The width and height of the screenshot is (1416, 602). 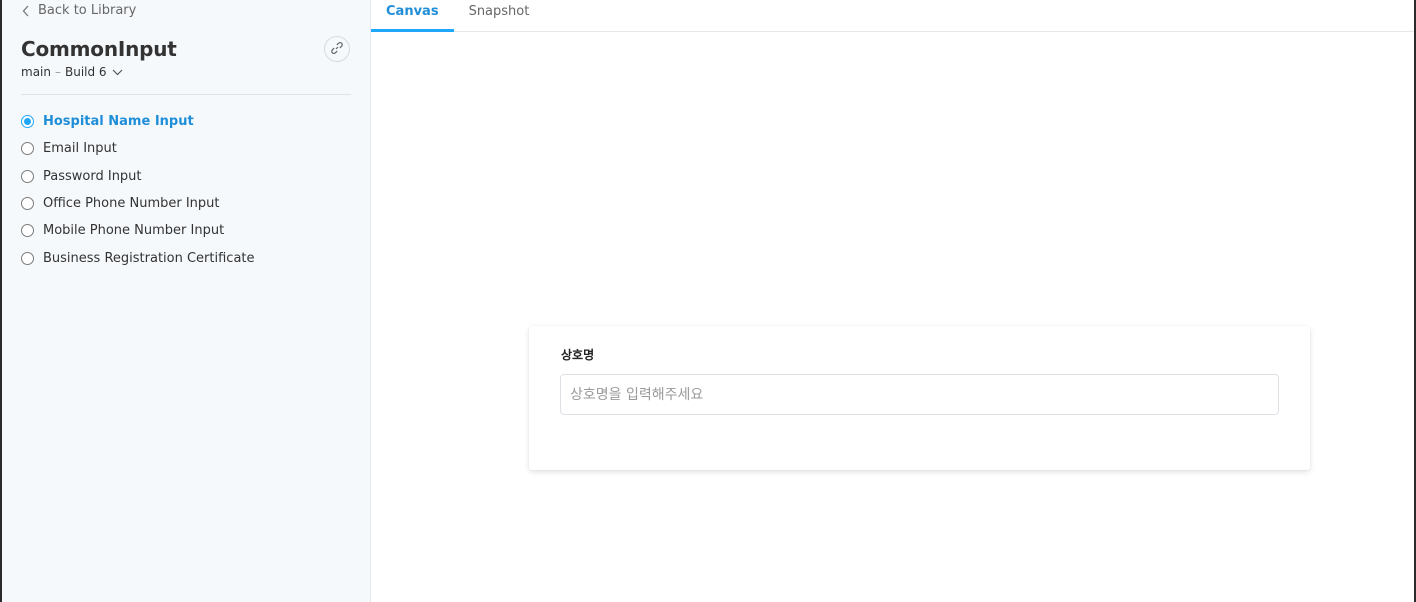 I want to click on story-item-office-phone-number-input: Office Phone Number Input, so click(x=138, y=203).